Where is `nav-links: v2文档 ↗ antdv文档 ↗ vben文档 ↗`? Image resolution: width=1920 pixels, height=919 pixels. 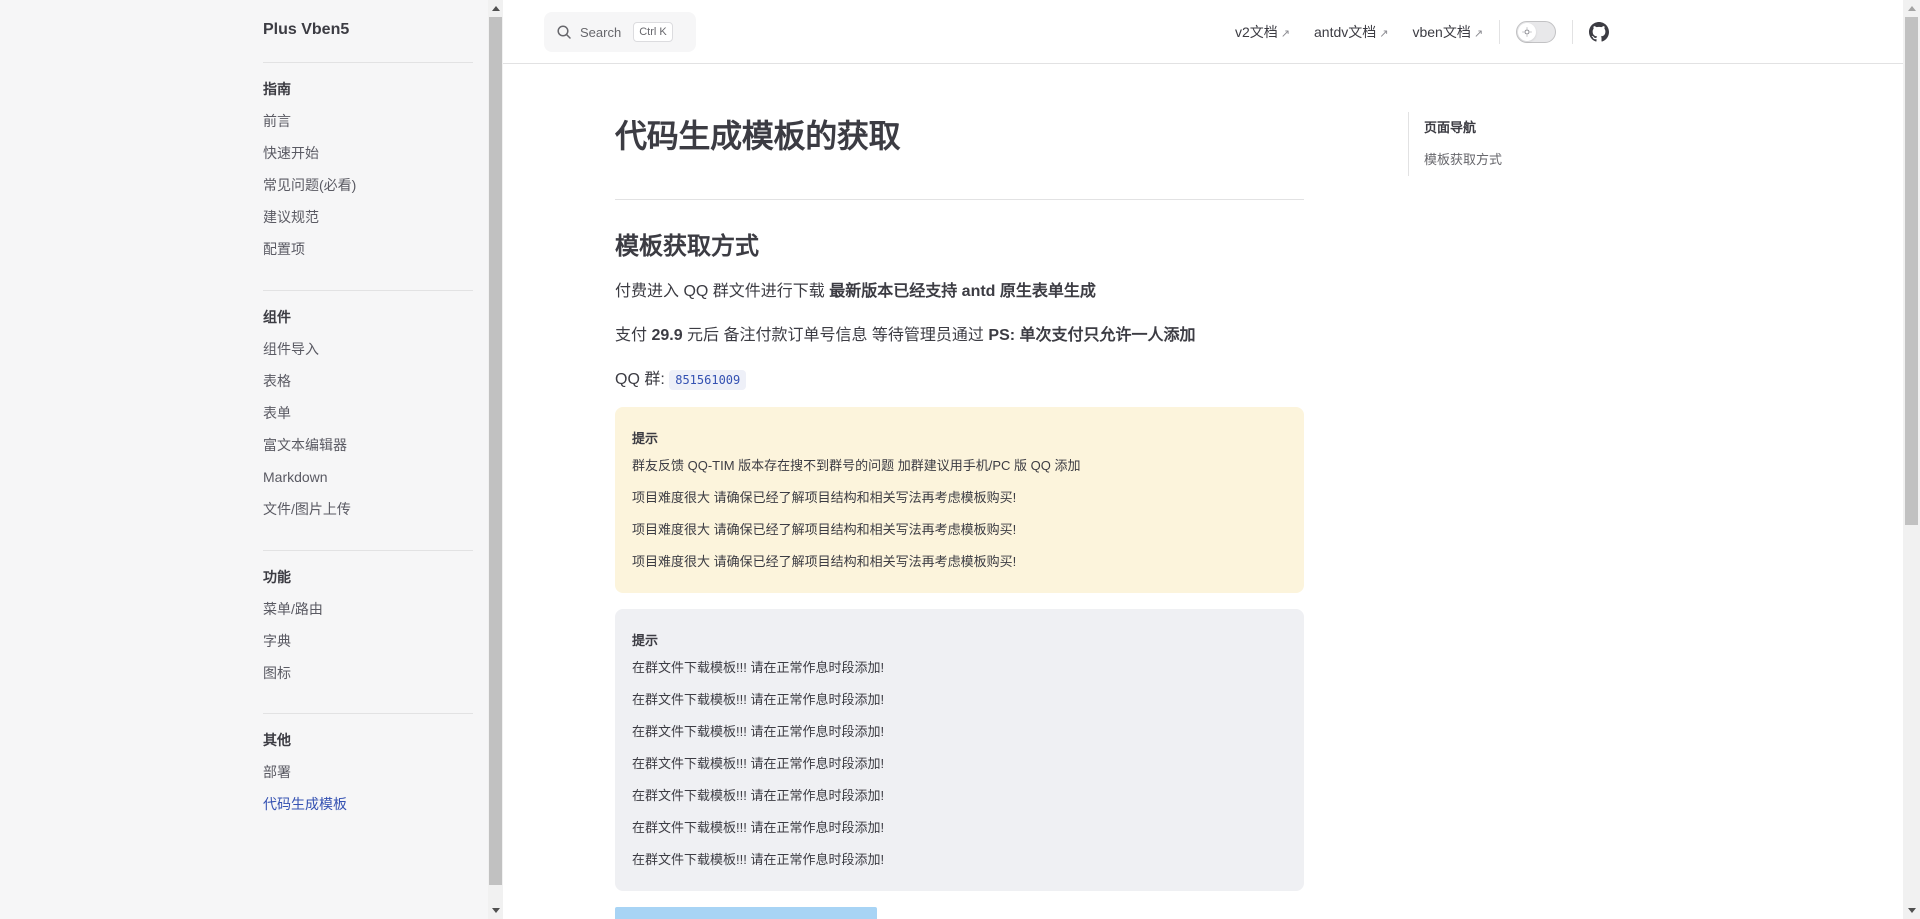 nav-links: v2文档 ↗ antdv文档 ↗ vben文档 ↗ is located at coordinates (1422, 32).